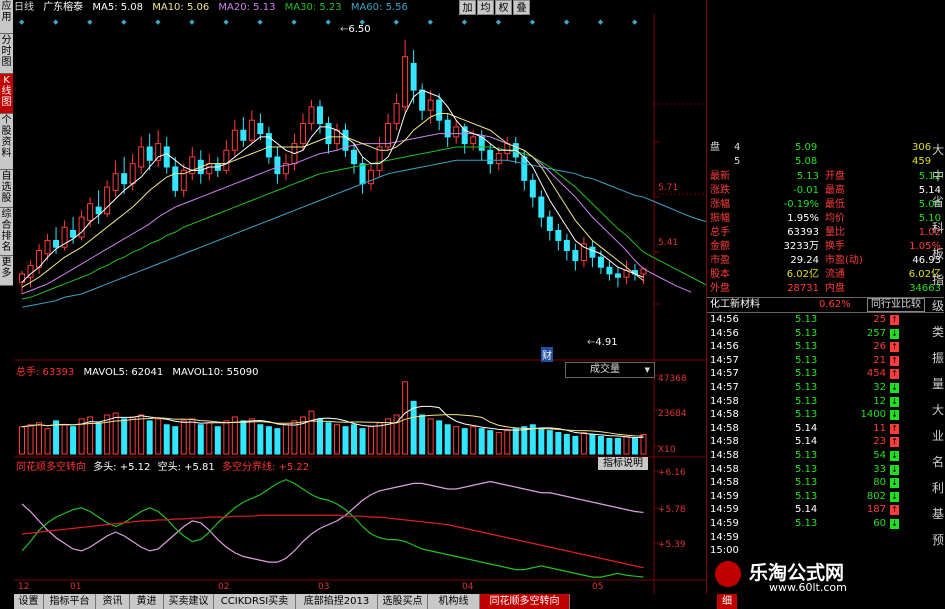 The image size is (945, 609). Describe the element at coordinates (720, 288) in the screenshot. I see `quote-key-1: 外盘` at that location.